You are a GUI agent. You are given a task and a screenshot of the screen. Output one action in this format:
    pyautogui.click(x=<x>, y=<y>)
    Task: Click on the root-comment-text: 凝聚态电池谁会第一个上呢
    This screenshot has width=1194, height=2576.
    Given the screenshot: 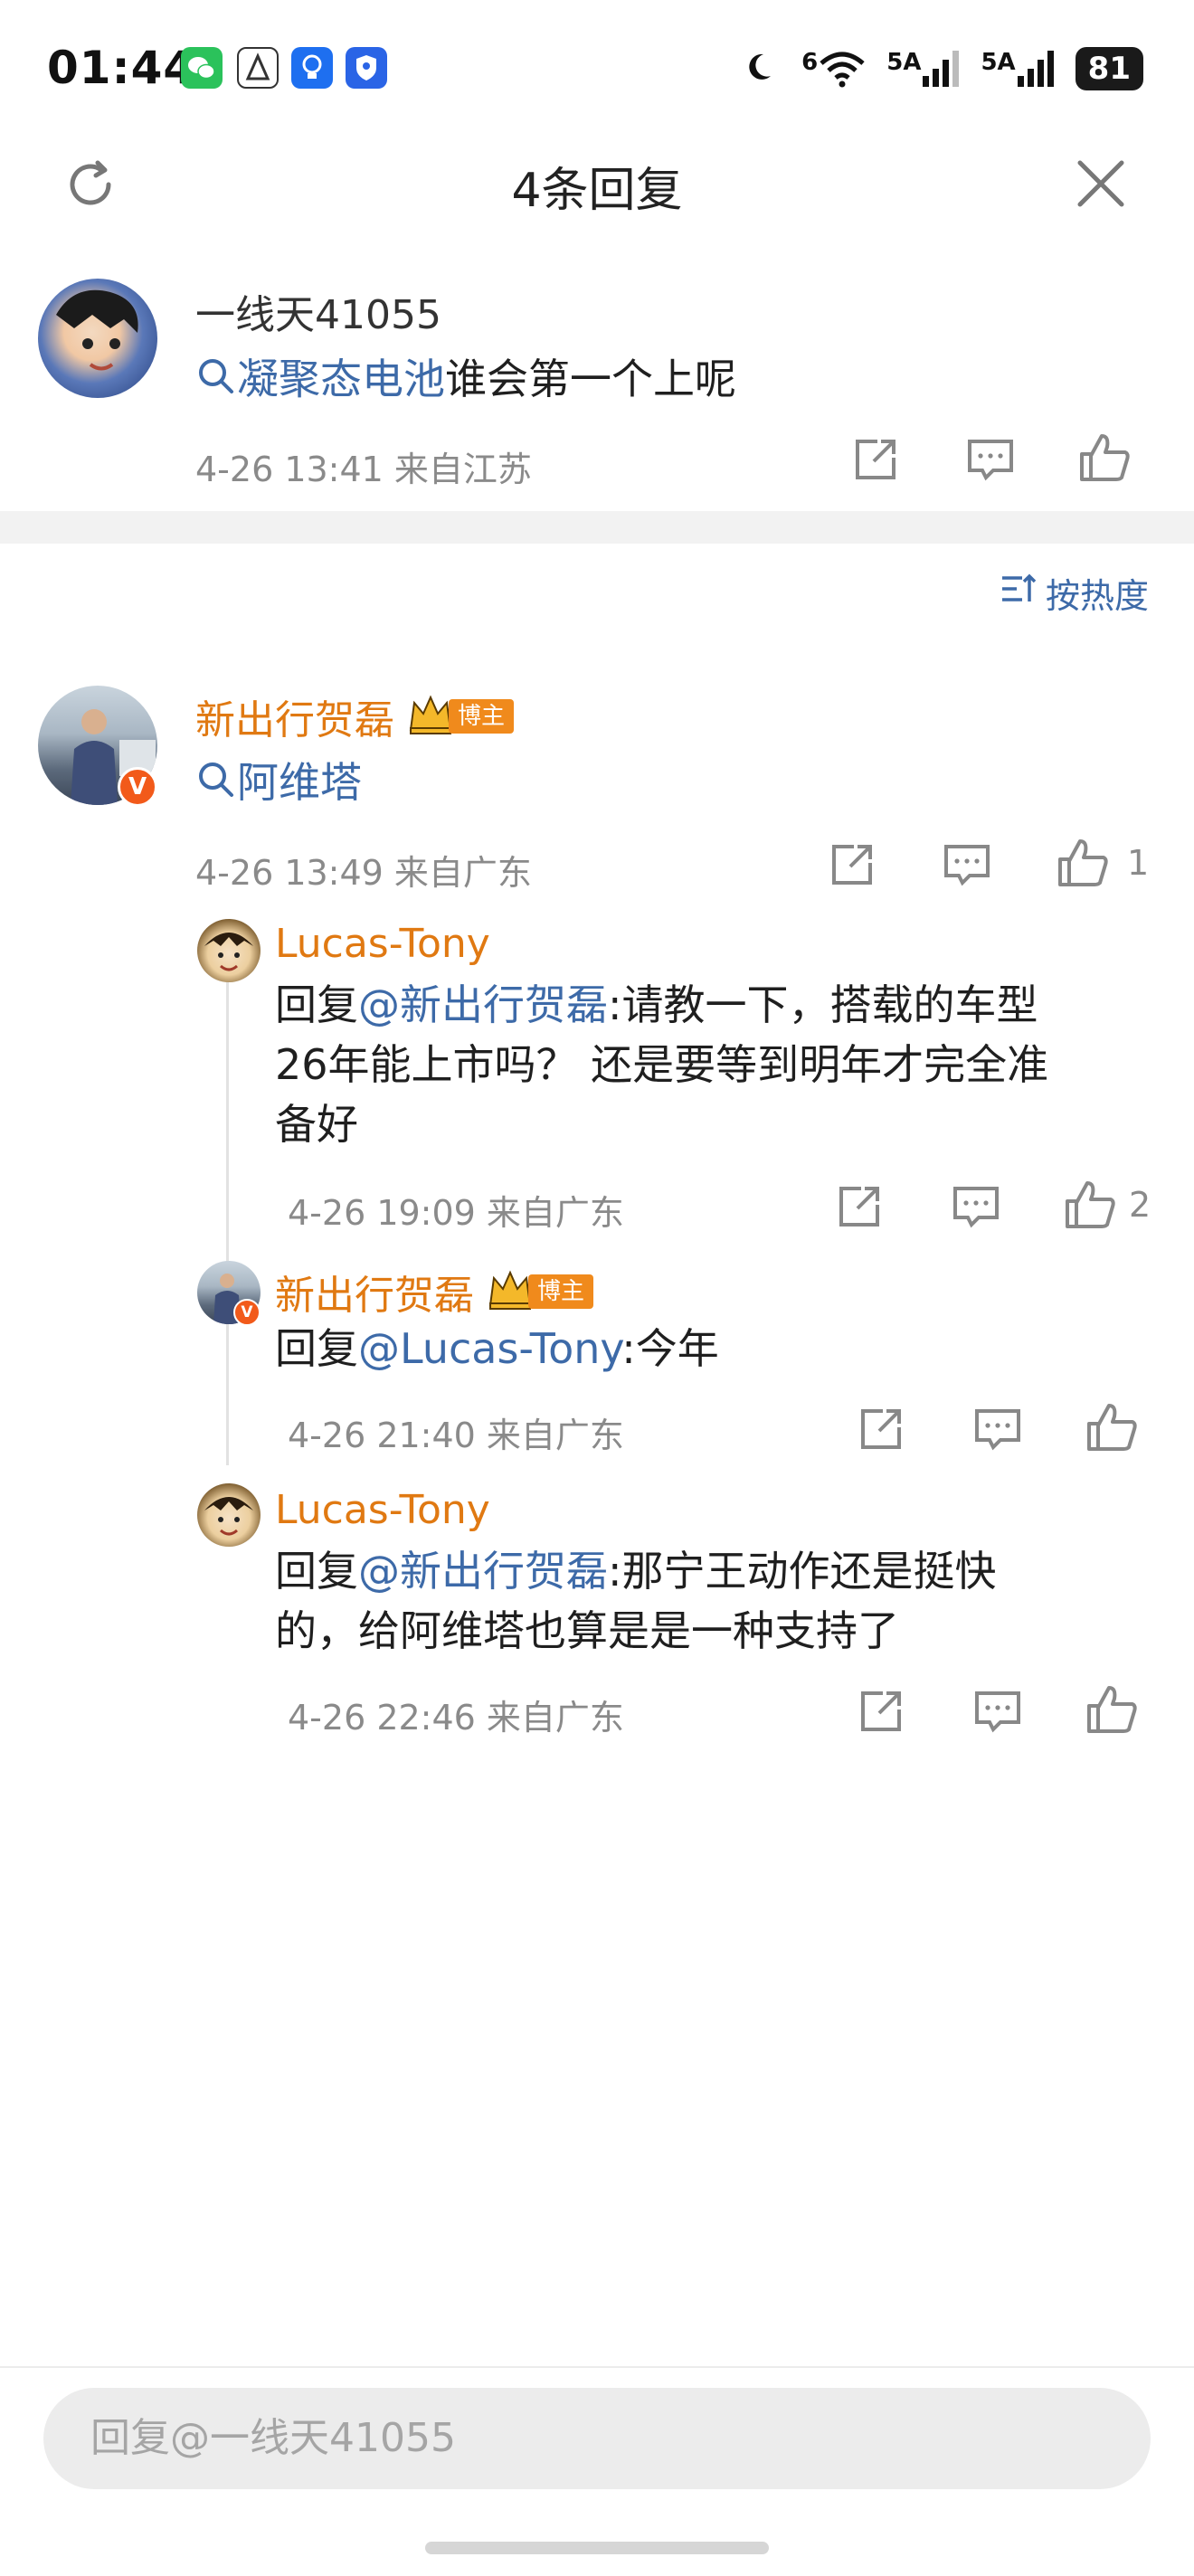 What is the action you would take?
    pyautogui.click(x=465, y=380)
    